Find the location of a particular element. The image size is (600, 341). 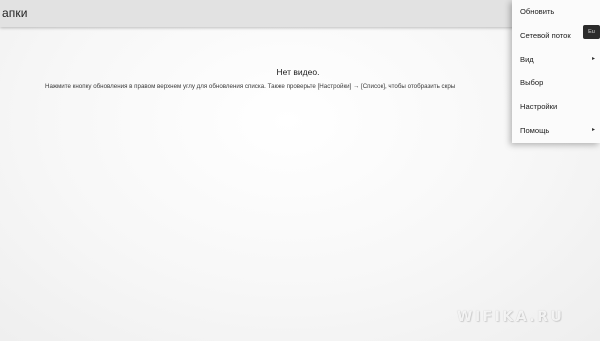

menu-item-label: Обновить is located at coordinates (537, 11).